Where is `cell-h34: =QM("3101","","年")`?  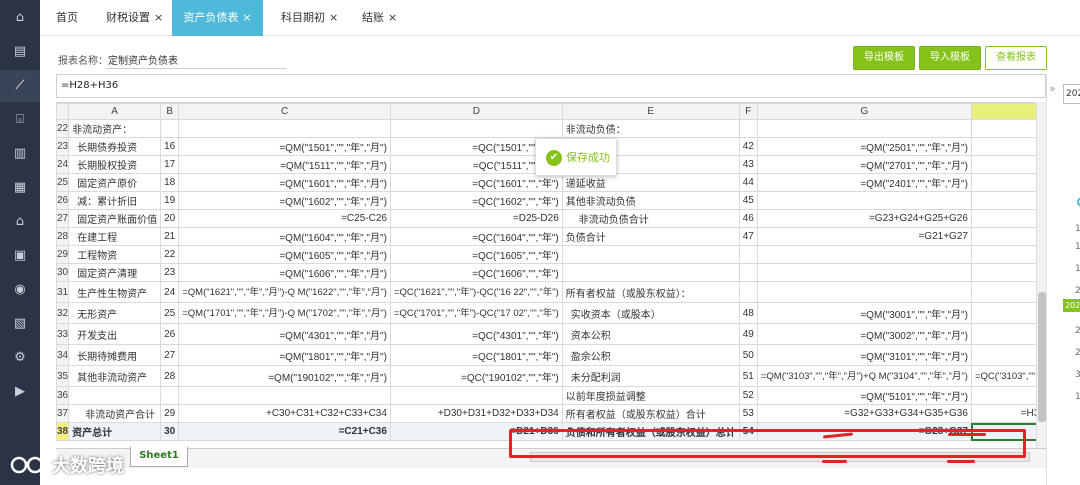 cell-h34: =QM("3101","","年") is located at coordinates (1003, 355).